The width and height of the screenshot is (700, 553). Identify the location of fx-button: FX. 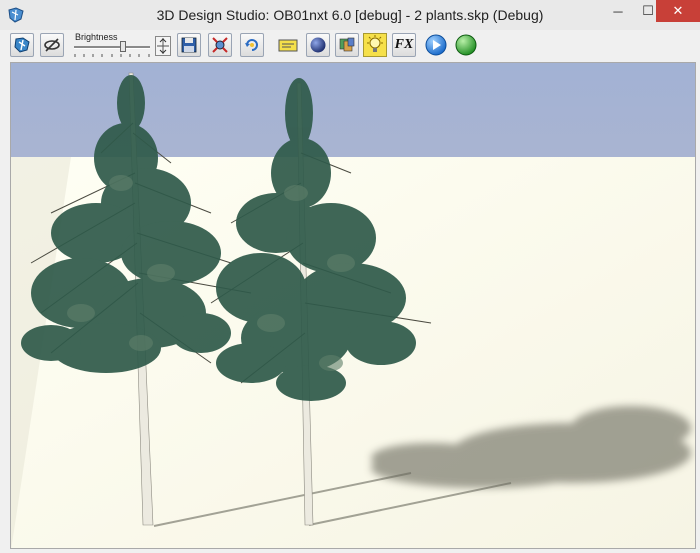
(404, 45).